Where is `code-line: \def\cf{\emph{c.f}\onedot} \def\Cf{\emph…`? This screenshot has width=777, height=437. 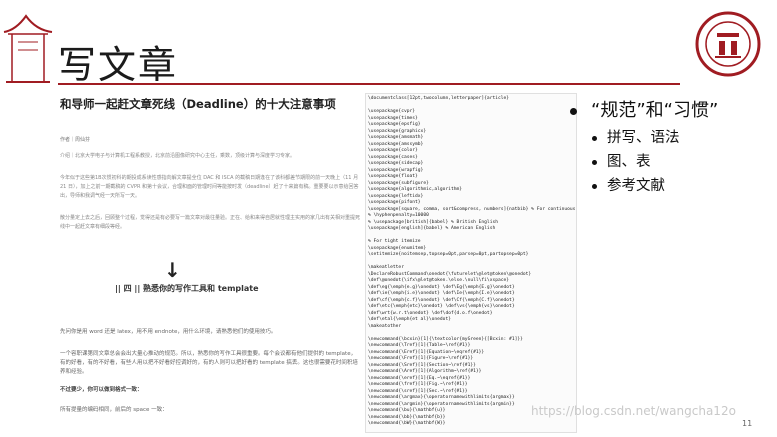 code-line: \def\cf{\emph{c.f}\onedot} \def\Cf{\emph… is located at coordinates (441, 300).